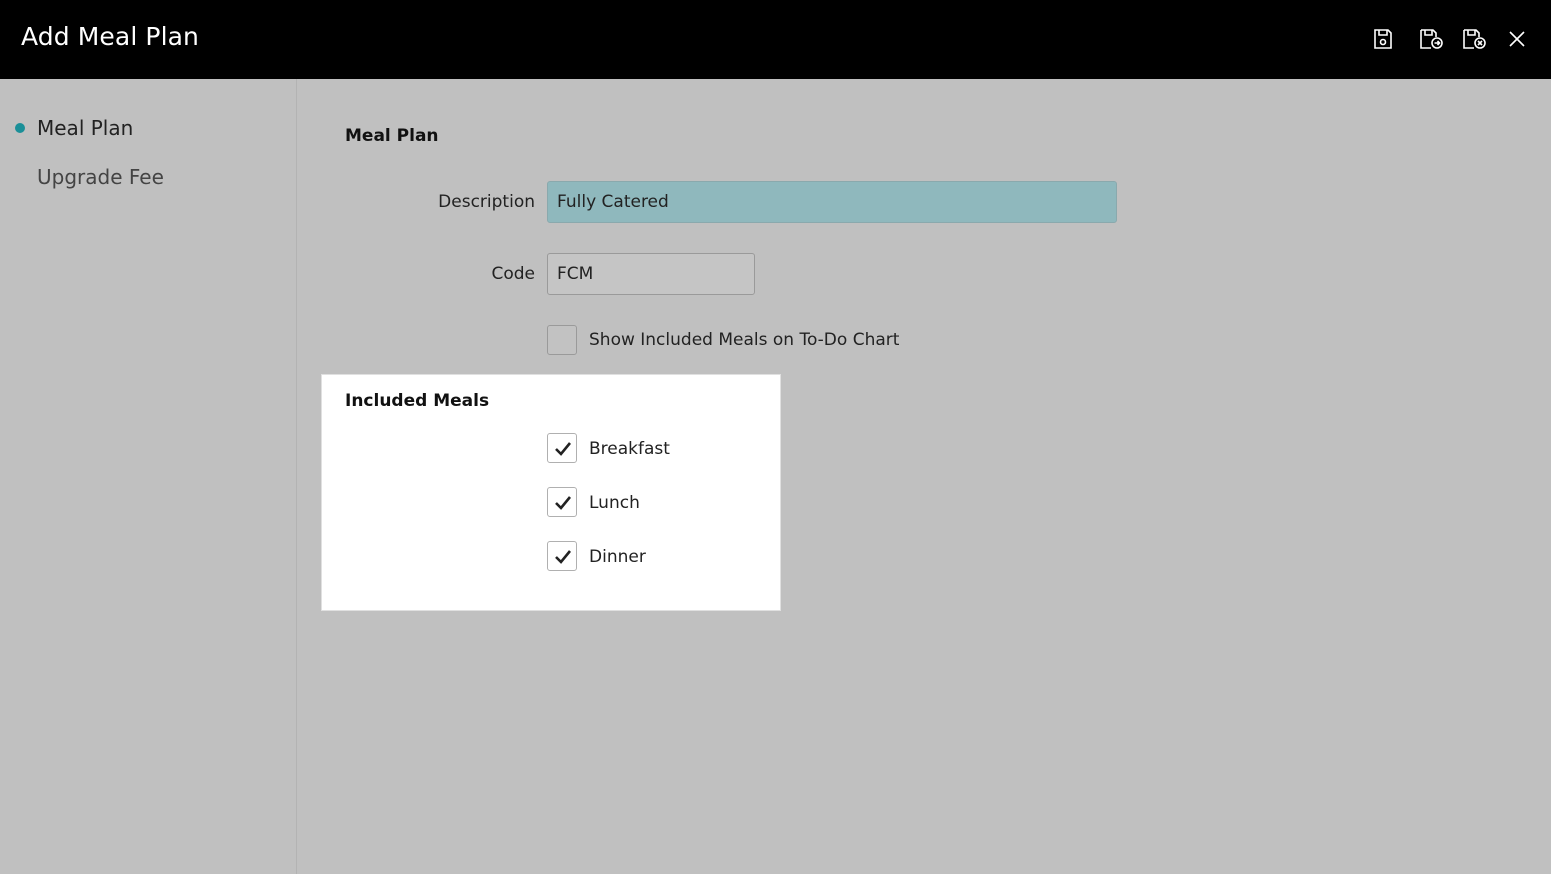 Image resolution: width=1551 pixels, height=874 pixels. I want to click on save-icon, so click(1383, 39).